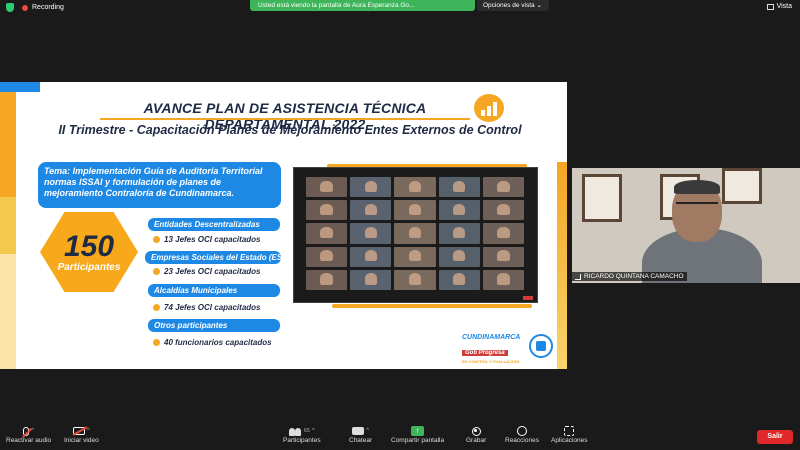 The image size is (800, 450). What do you see at coordinates (528, 298) in the screenshot?
I see `leave-tag` at bounding box center [528, 298].